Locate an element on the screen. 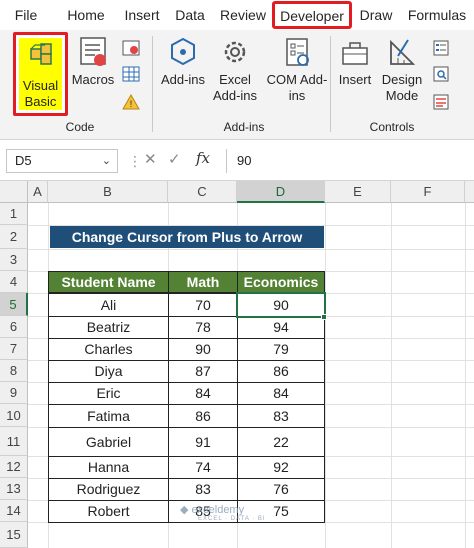 The height and width of the screenshot is (548, 474). cell-economics: 79 is located at coordinates (281, 349).